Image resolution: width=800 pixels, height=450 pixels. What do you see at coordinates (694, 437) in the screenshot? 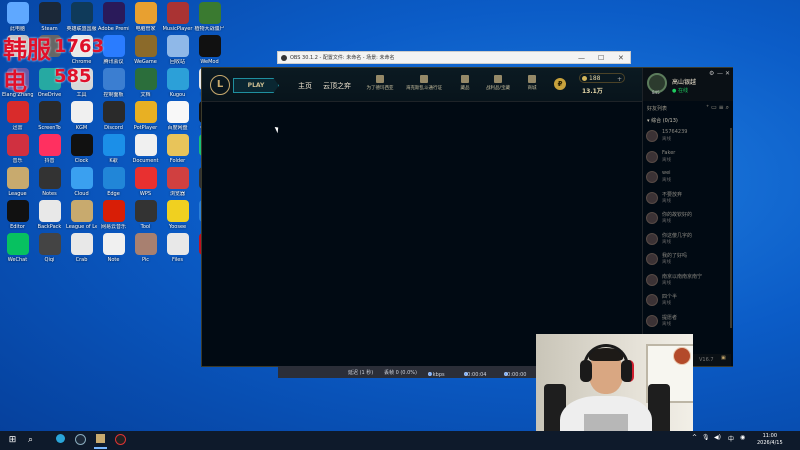
I see `tray-chevron-icon: ^` at bounding box center [694, 437].